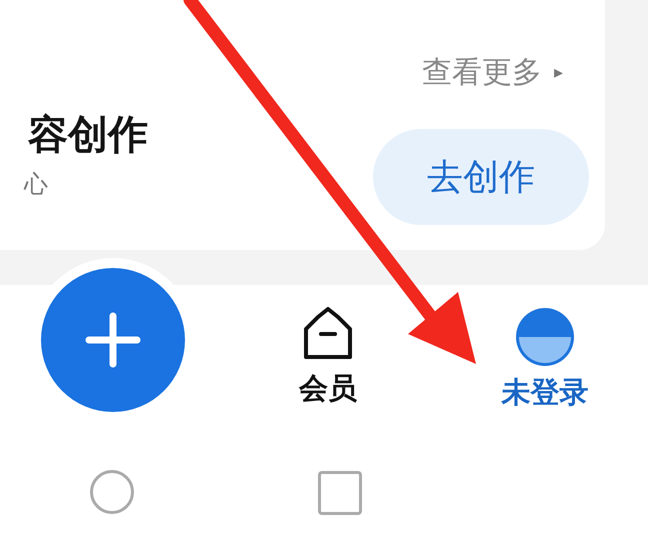 This screenshot has width=648, height=540. What do you see at coordinates (36, 184) in the screenshot?
I see `card-subtitle: 心` at bounding box center [36, 184].